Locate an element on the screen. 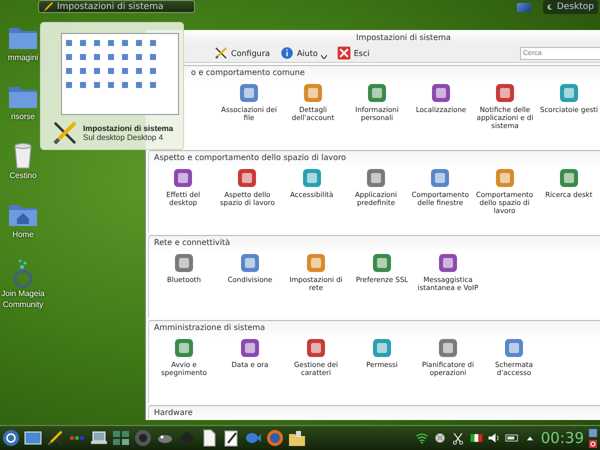 This screenshot has height=450, width=600. category-header: Amministrazione di sistema is located at coordinates (209, 328).